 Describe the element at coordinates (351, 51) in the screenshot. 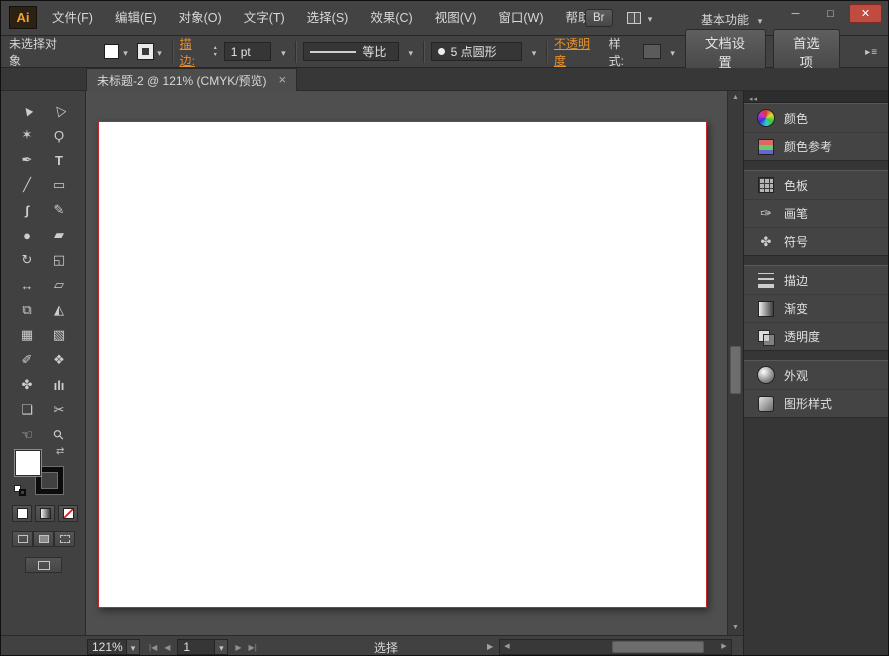

I see `width-profile-dropdown: 等比` at that location.